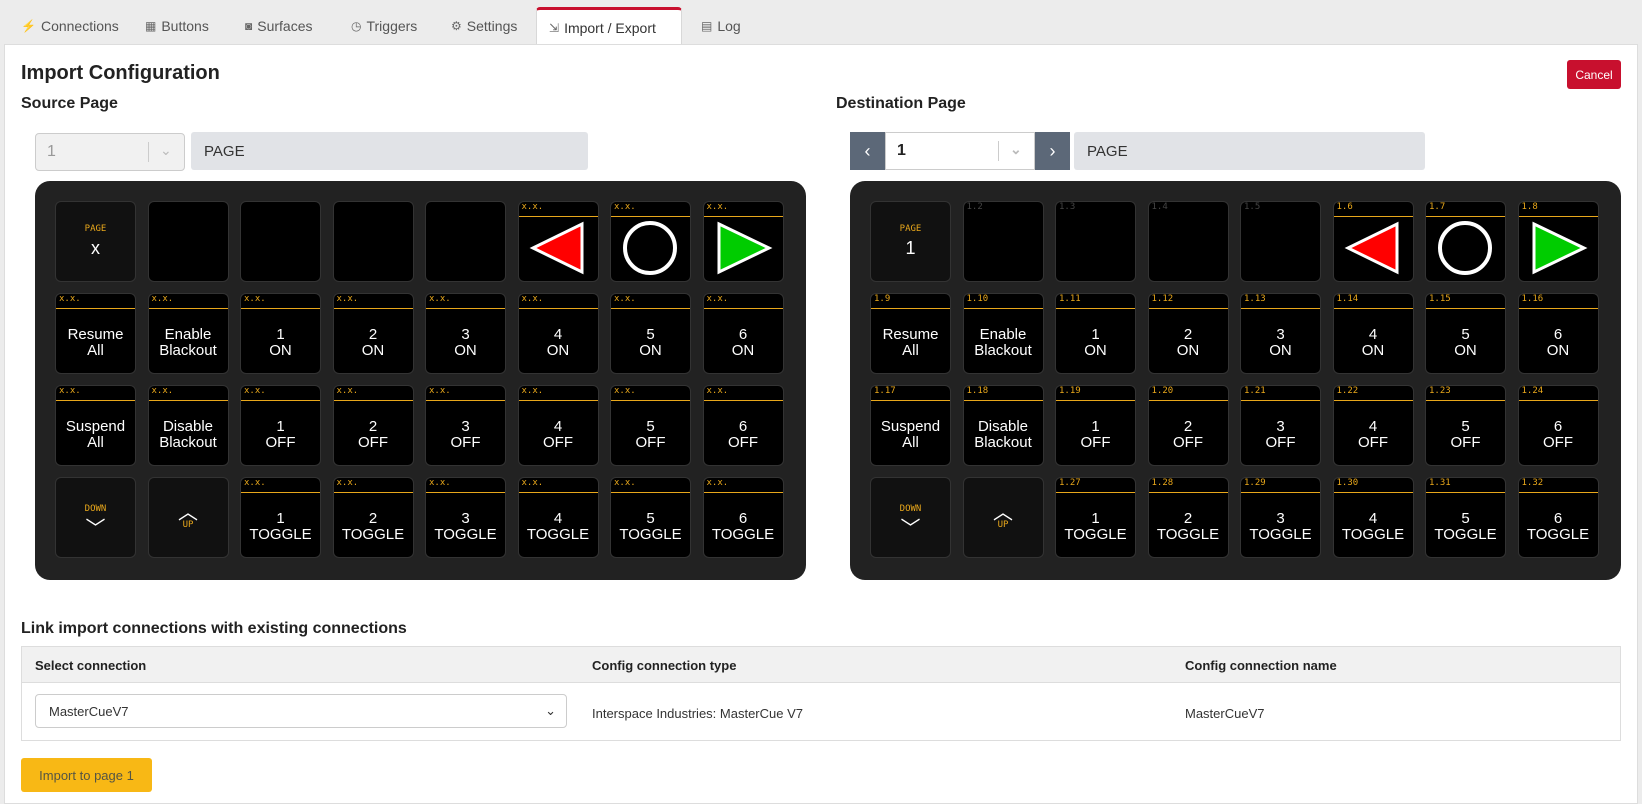 The height and width of the screenshot is (804, 1642). What do you see at coordinates (1465, 241) in the screenshot?
I see `grid-button: 1.7` at bounding box center [1465, 241].